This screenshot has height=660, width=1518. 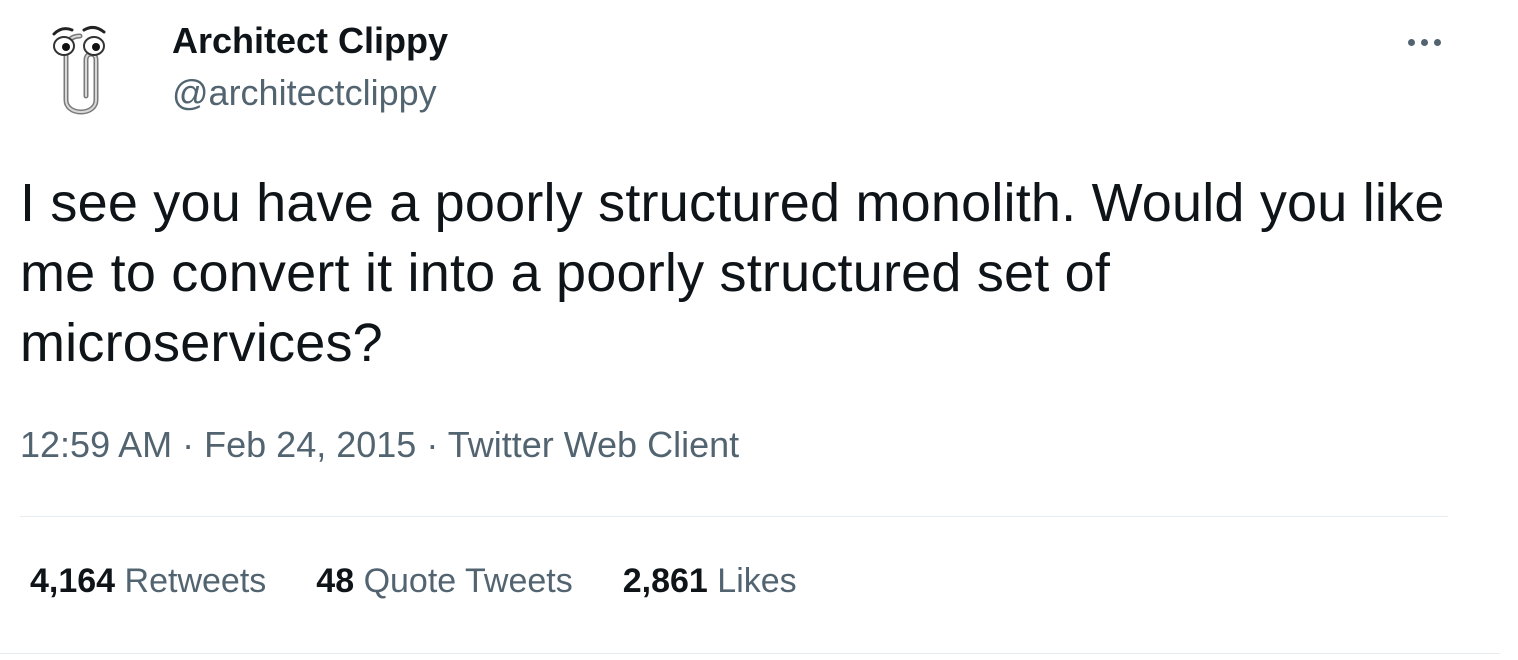 What do you see at coordinates (757, 581) in the screenshot?
I see `likes-label: Likes` at bounding box center [757, 581].